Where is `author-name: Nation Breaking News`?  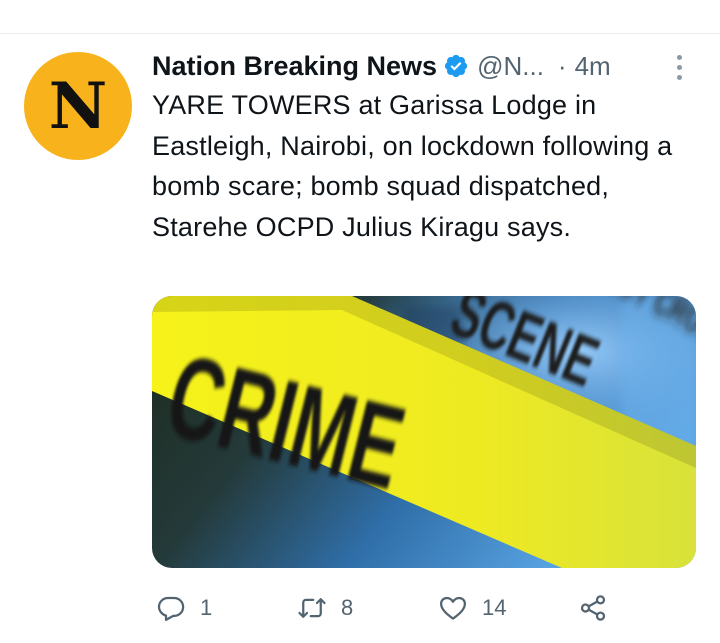
author-name: Nation Breaking News is located at coordinates (294, 66).